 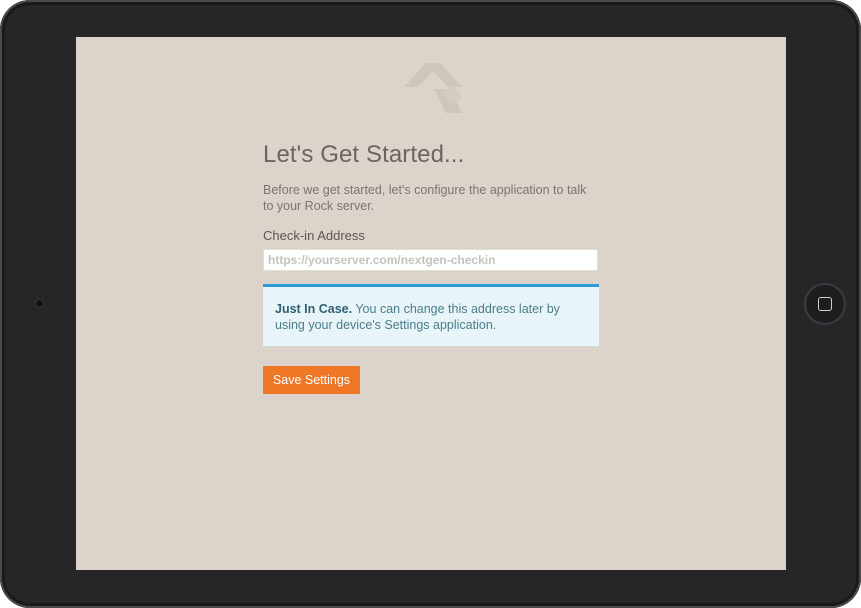 I want to click on home-square-icon, so click(x=825, y=304).